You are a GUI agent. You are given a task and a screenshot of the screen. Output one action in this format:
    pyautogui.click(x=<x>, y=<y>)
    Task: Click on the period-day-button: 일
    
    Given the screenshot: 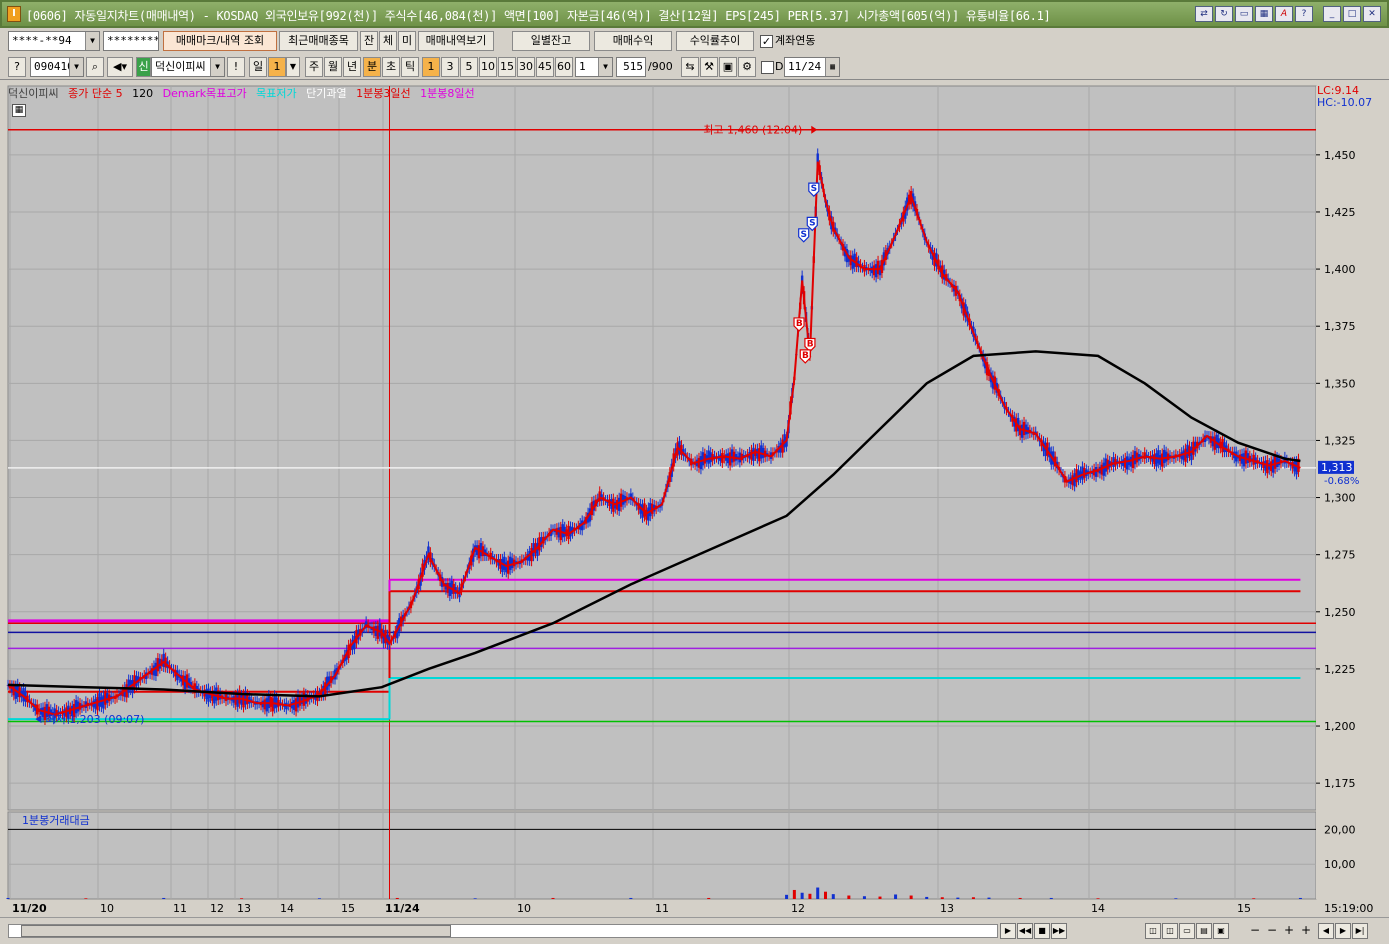 What is the action you would take?
    pyautogui.click(x=258, y=67)
    